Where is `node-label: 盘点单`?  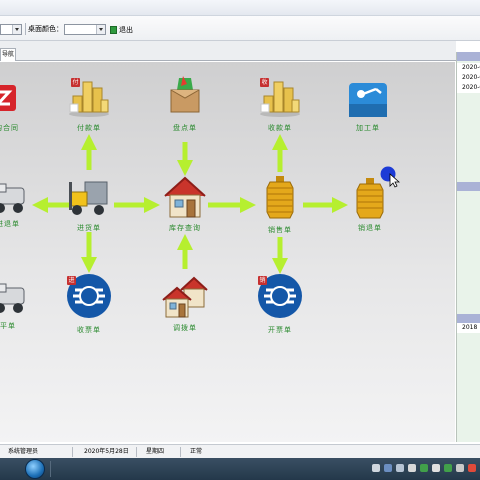
node-label: 盘点单 is located at coordinates (185, 128).